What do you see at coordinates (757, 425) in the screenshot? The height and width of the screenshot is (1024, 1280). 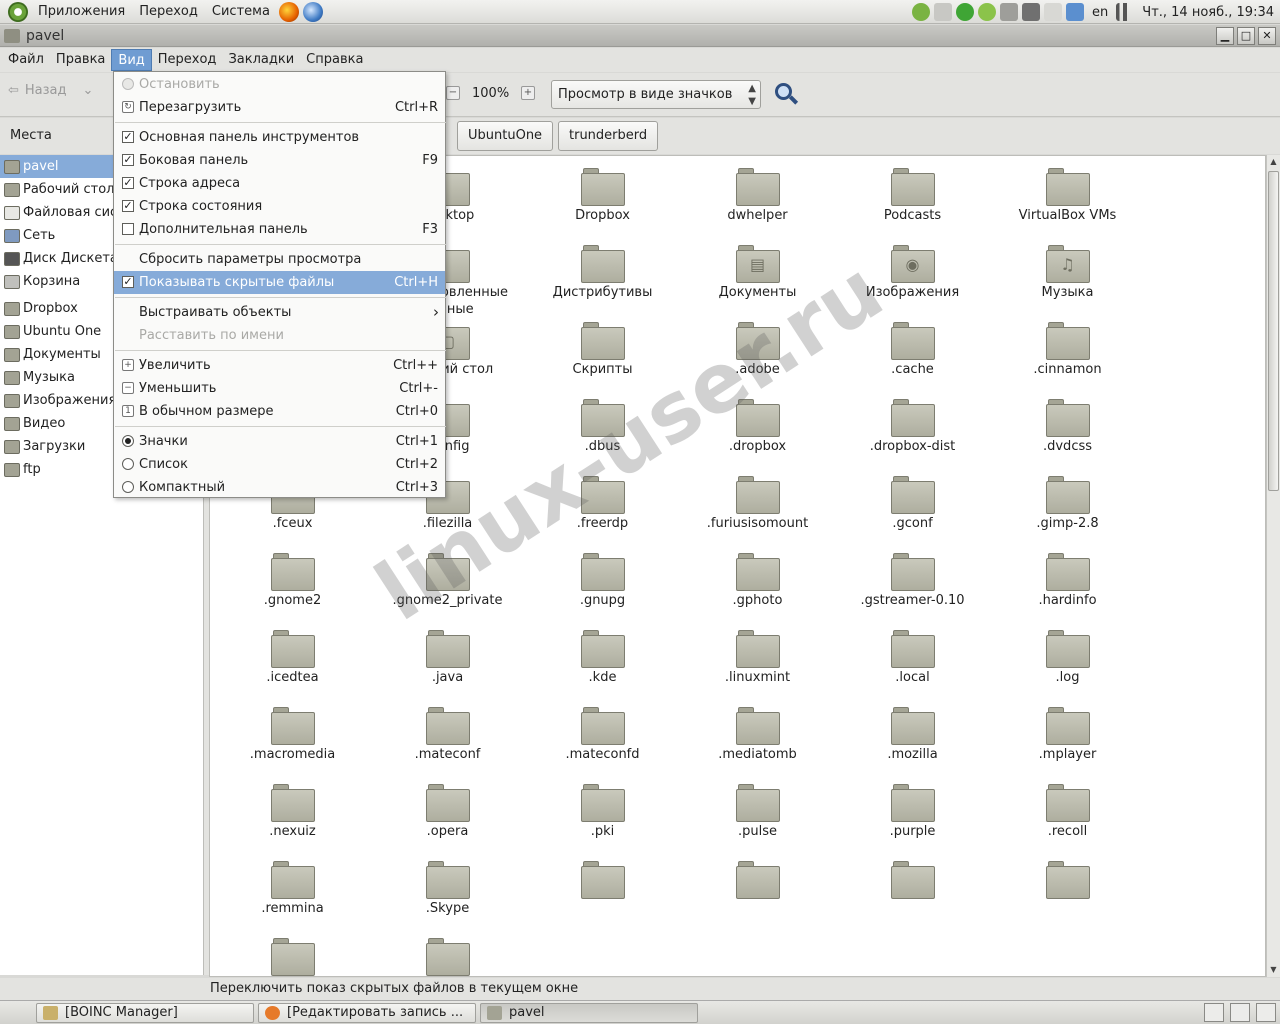 I see `file-item: .dropbox` at bounding box center [757, 425].